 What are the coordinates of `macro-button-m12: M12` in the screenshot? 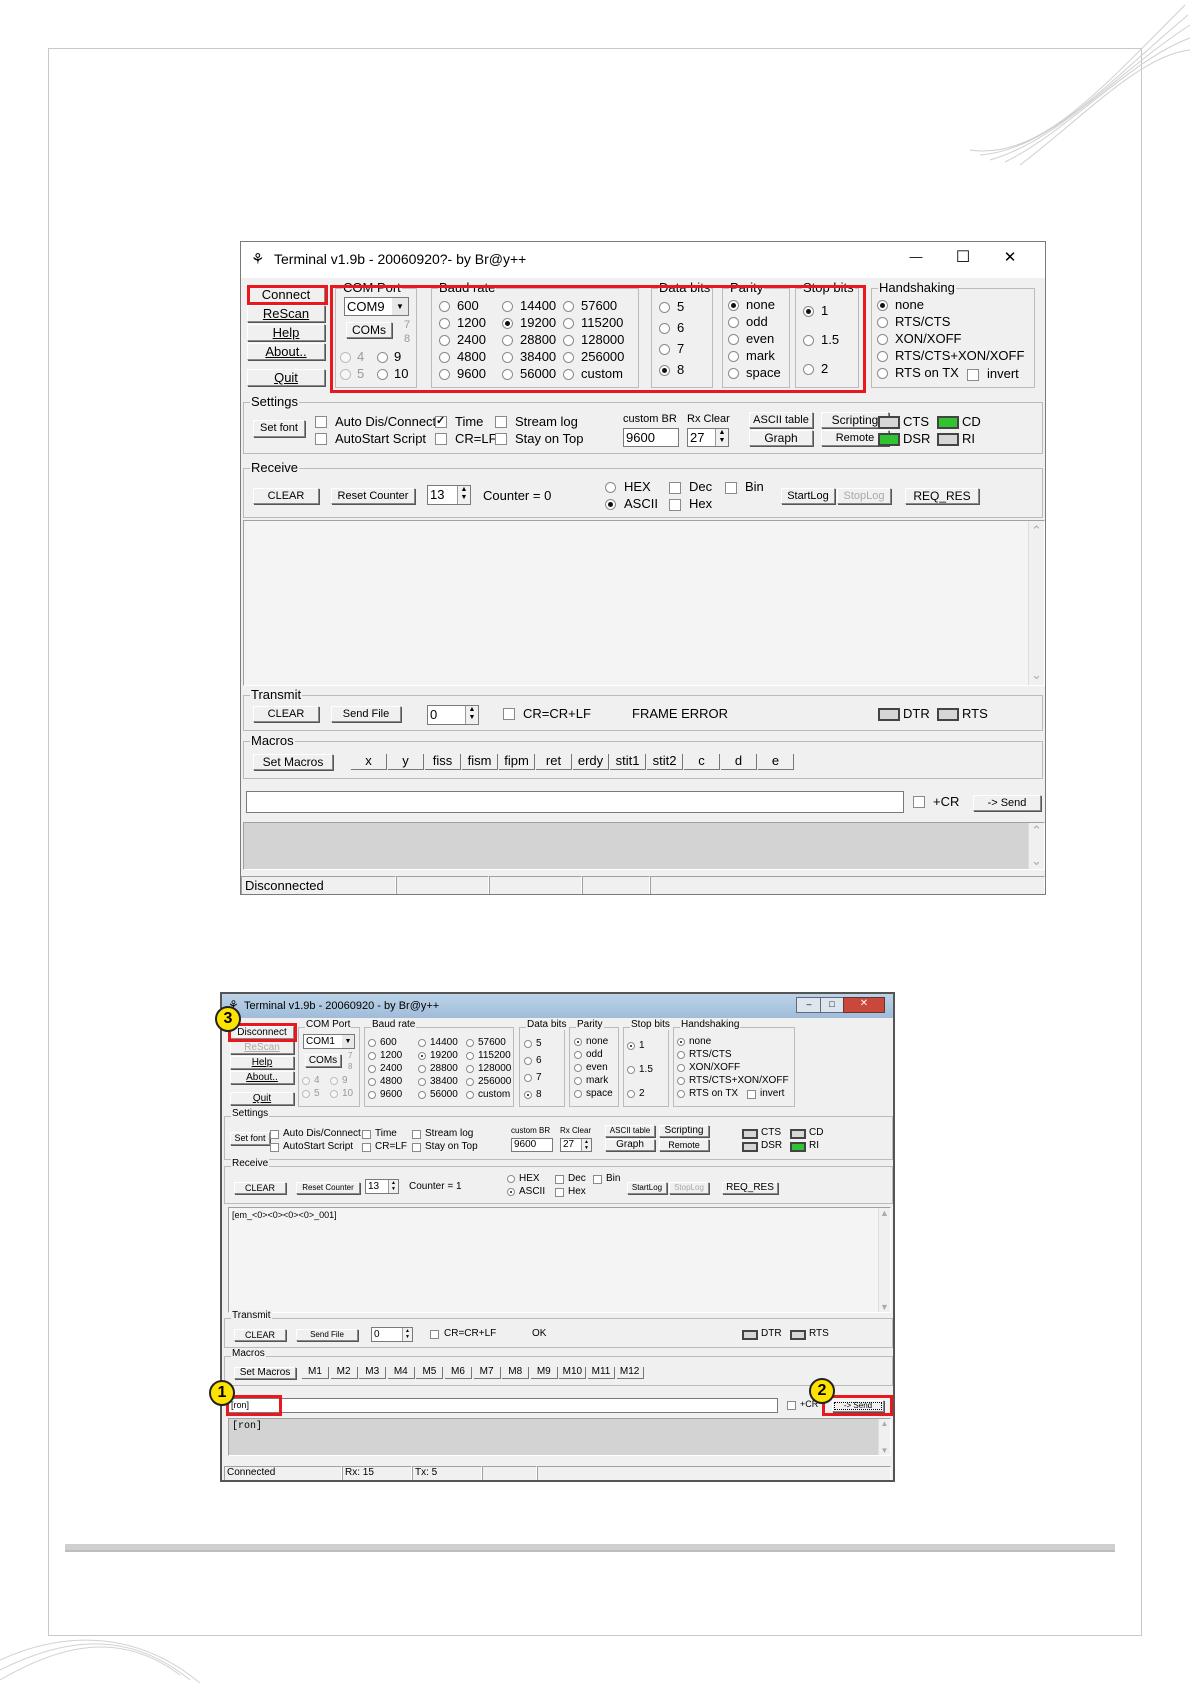 It's located at (630, 1373).